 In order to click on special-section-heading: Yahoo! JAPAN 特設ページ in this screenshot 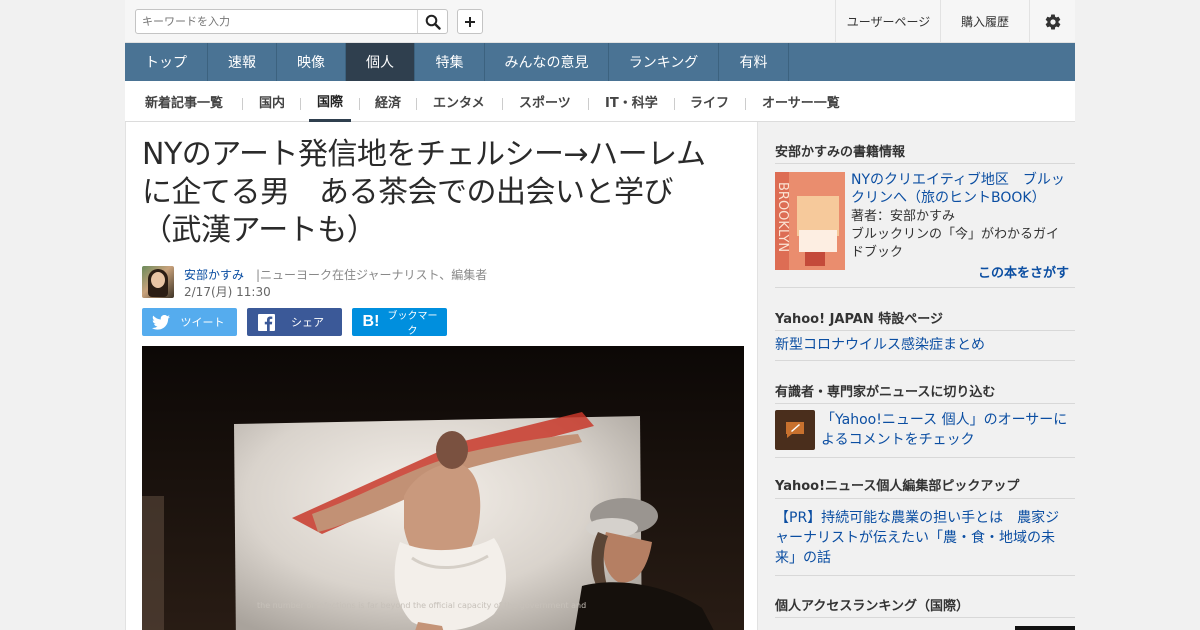, I will do `click(859, 319)`.